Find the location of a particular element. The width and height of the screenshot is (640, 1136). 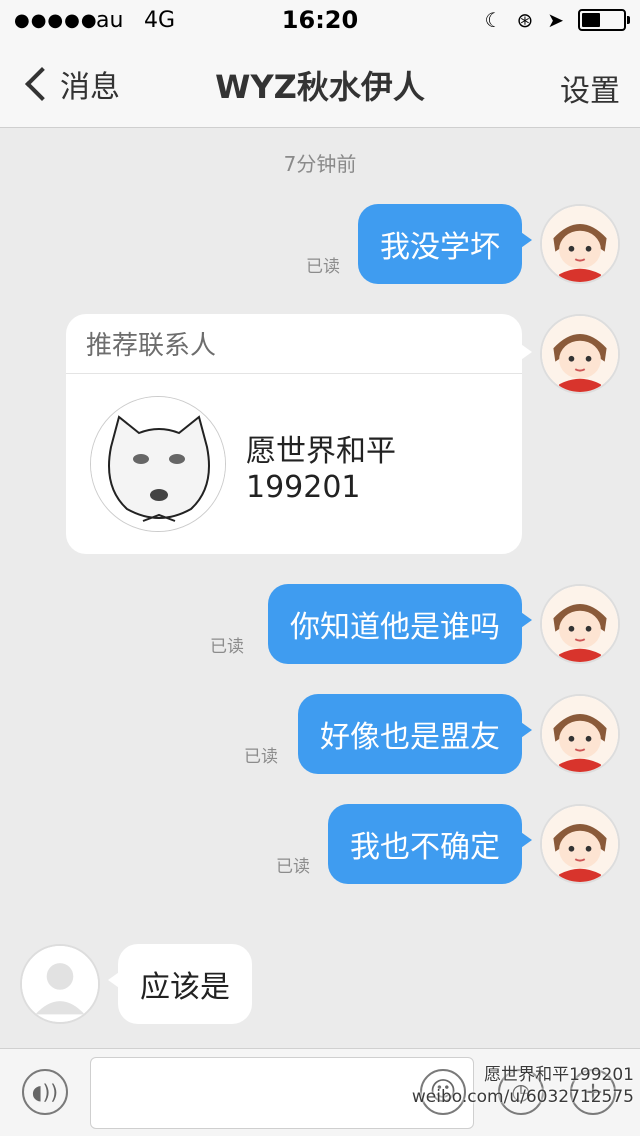

outgoing-message: 好像也是盟友 is located at coordinates (415, 734).